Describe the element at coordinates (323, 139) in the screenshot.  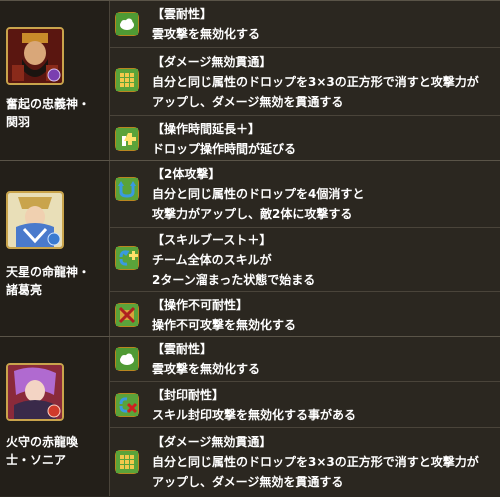
I see `awakening-text: 【操作時間延長＋】 ドロップ操作時間が延びる` at that location.